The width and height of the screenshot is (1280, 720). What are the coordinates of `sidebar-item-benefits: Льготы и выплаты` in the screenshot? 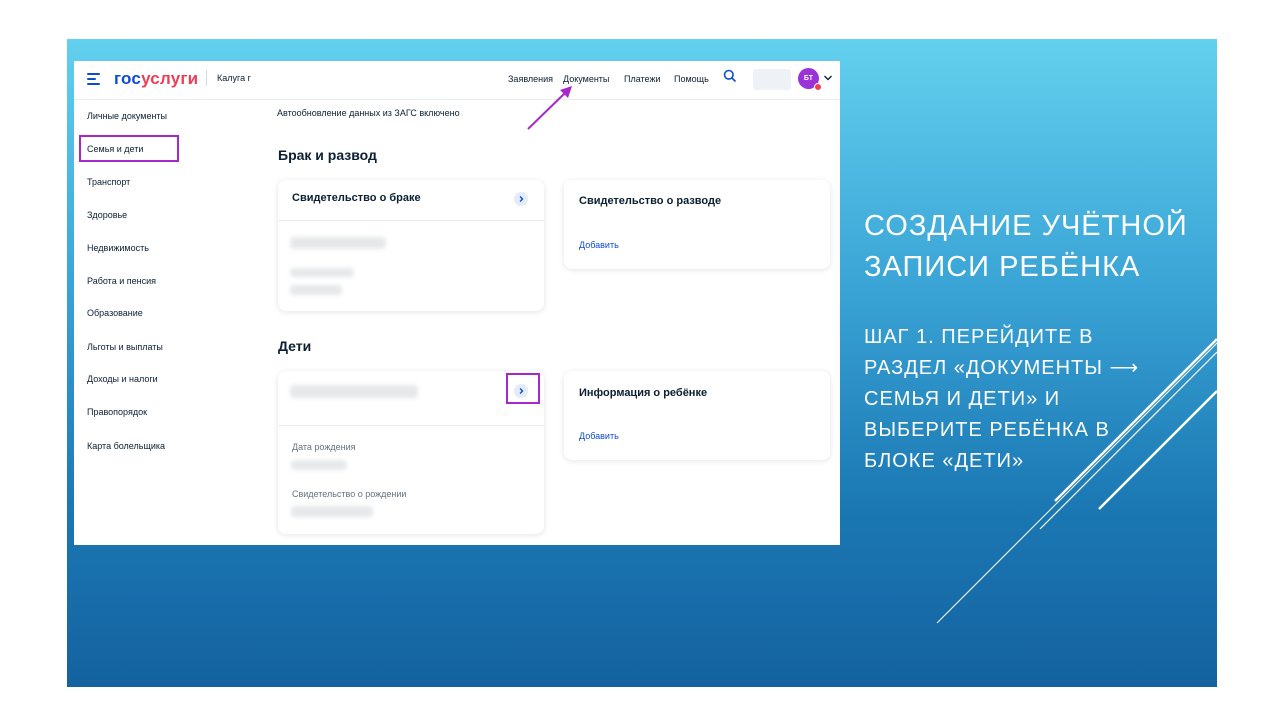 It's located at (125, 347).